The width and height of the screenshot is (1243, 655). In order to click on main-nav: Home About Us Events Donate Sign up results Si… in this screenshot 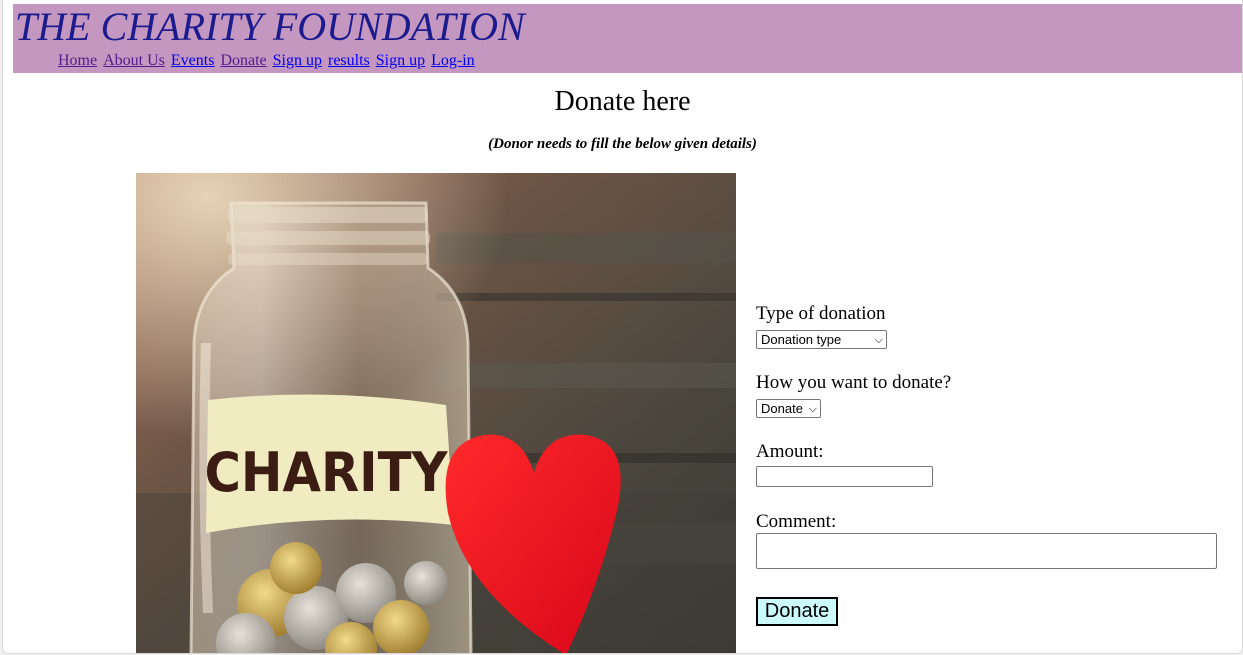, I will do `click(269, 61)`.